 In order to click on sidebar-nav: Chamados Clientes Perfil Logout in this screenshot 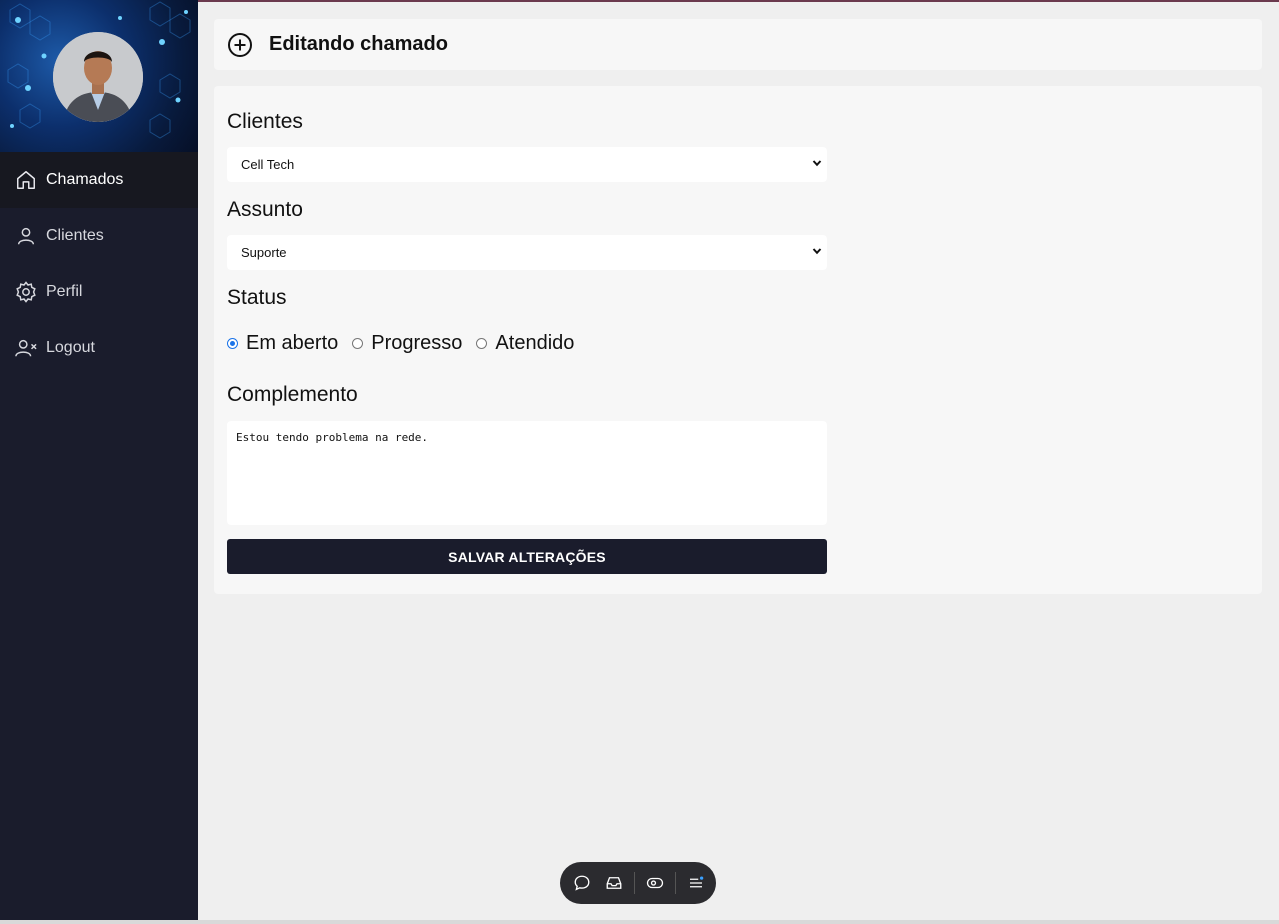, I will do `click(99, 264)`.